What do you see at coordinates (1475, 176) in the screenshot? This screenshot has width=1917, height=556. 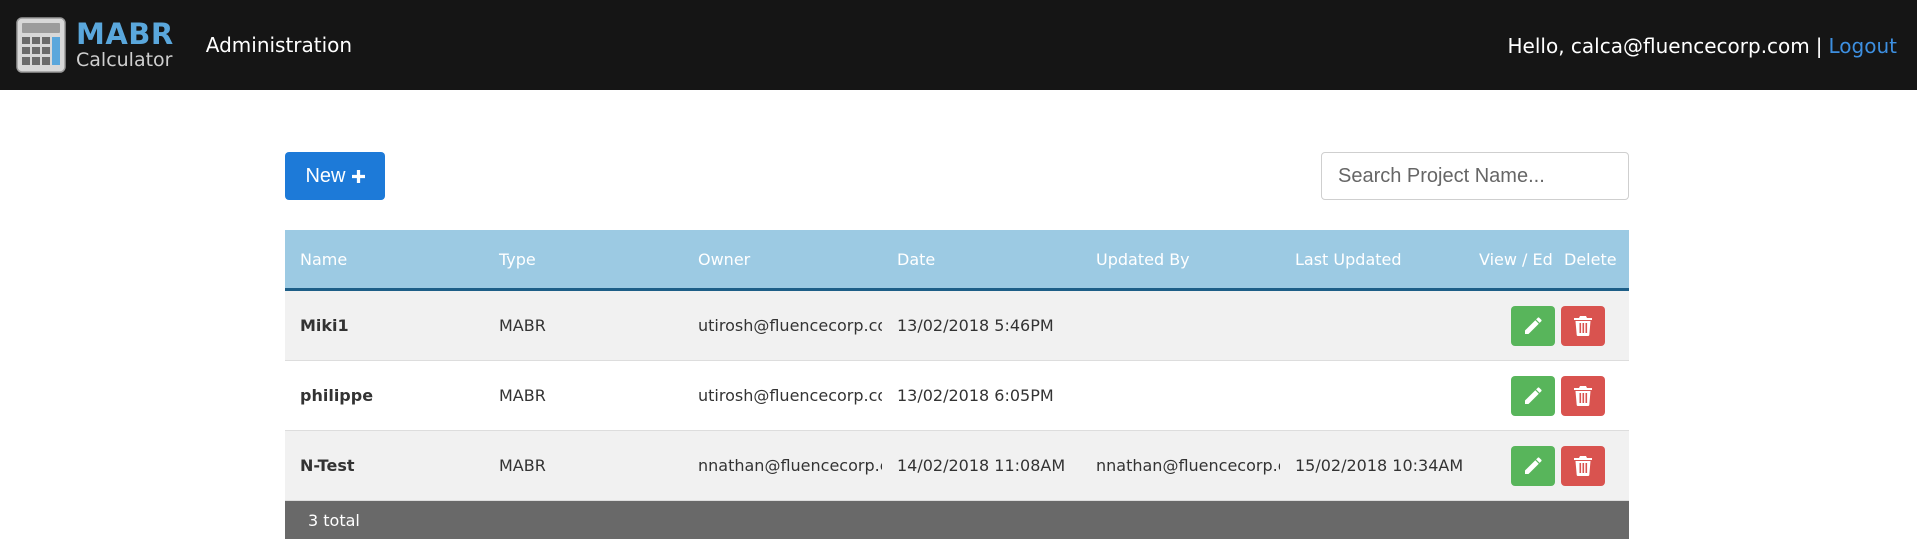 I see `search-project-input` at bounding box center [1475, 176].